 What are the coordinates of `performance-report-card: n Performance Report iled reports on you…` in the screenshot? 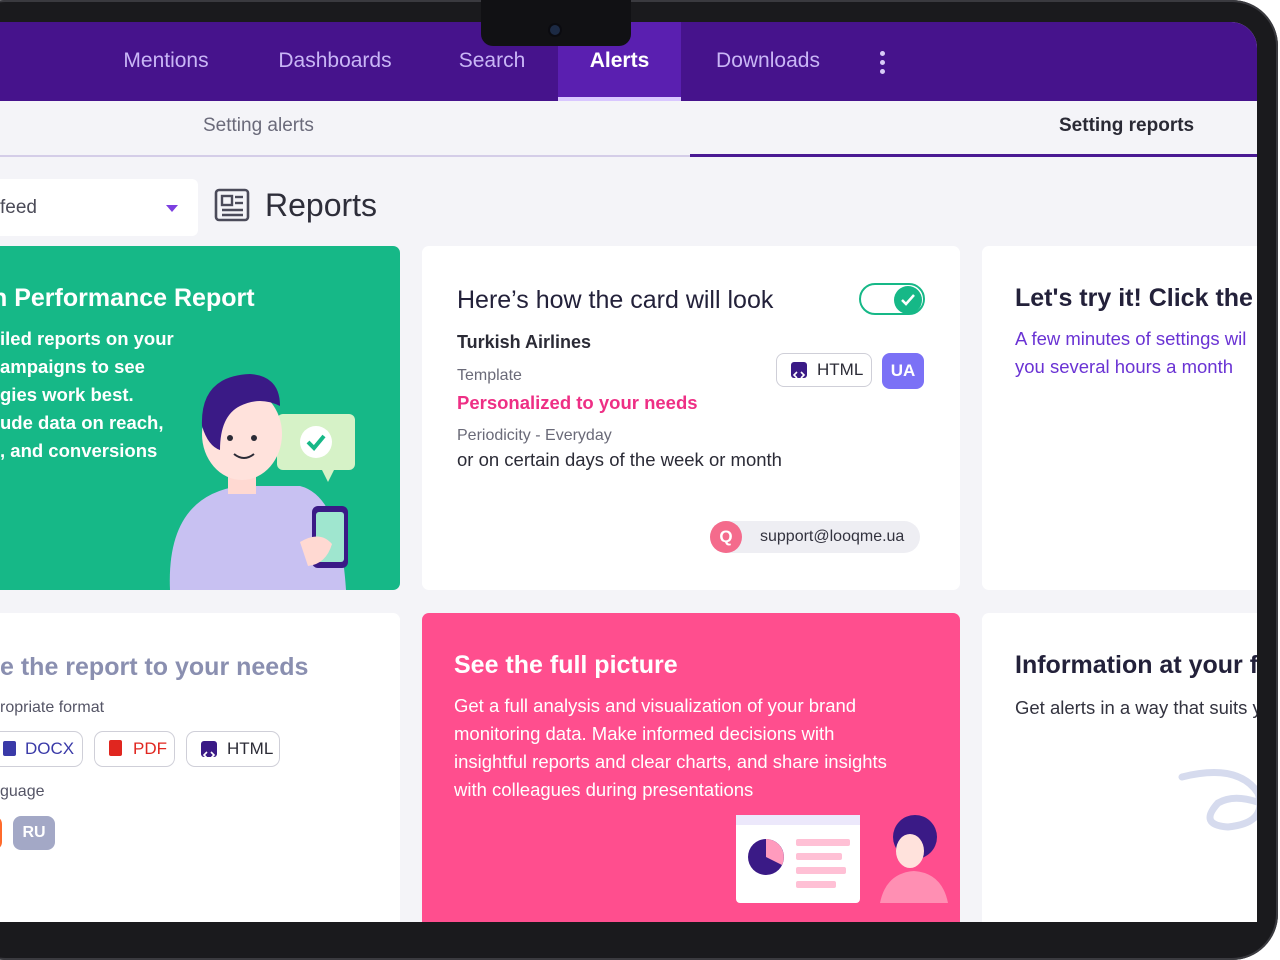 It's located at (200, 418).